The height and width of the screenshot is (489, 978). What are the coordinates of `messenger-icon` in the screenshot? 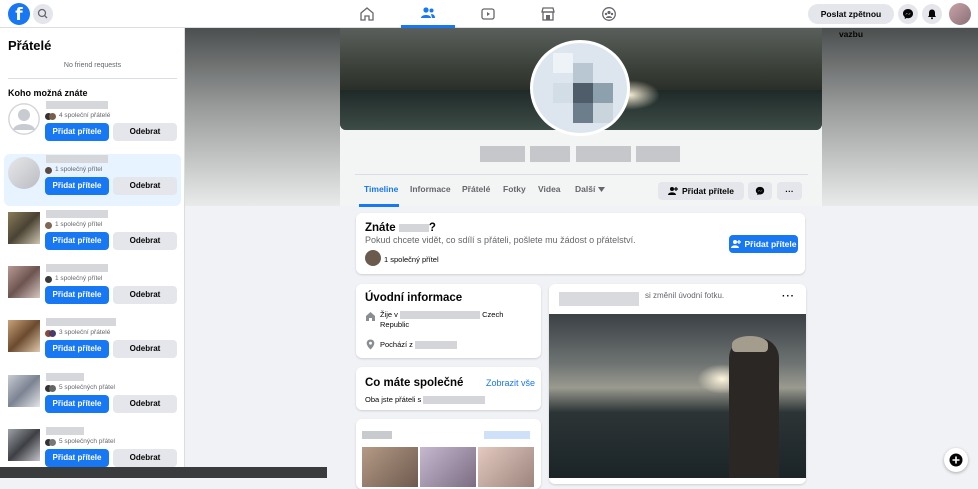 It's located at (908, 14).